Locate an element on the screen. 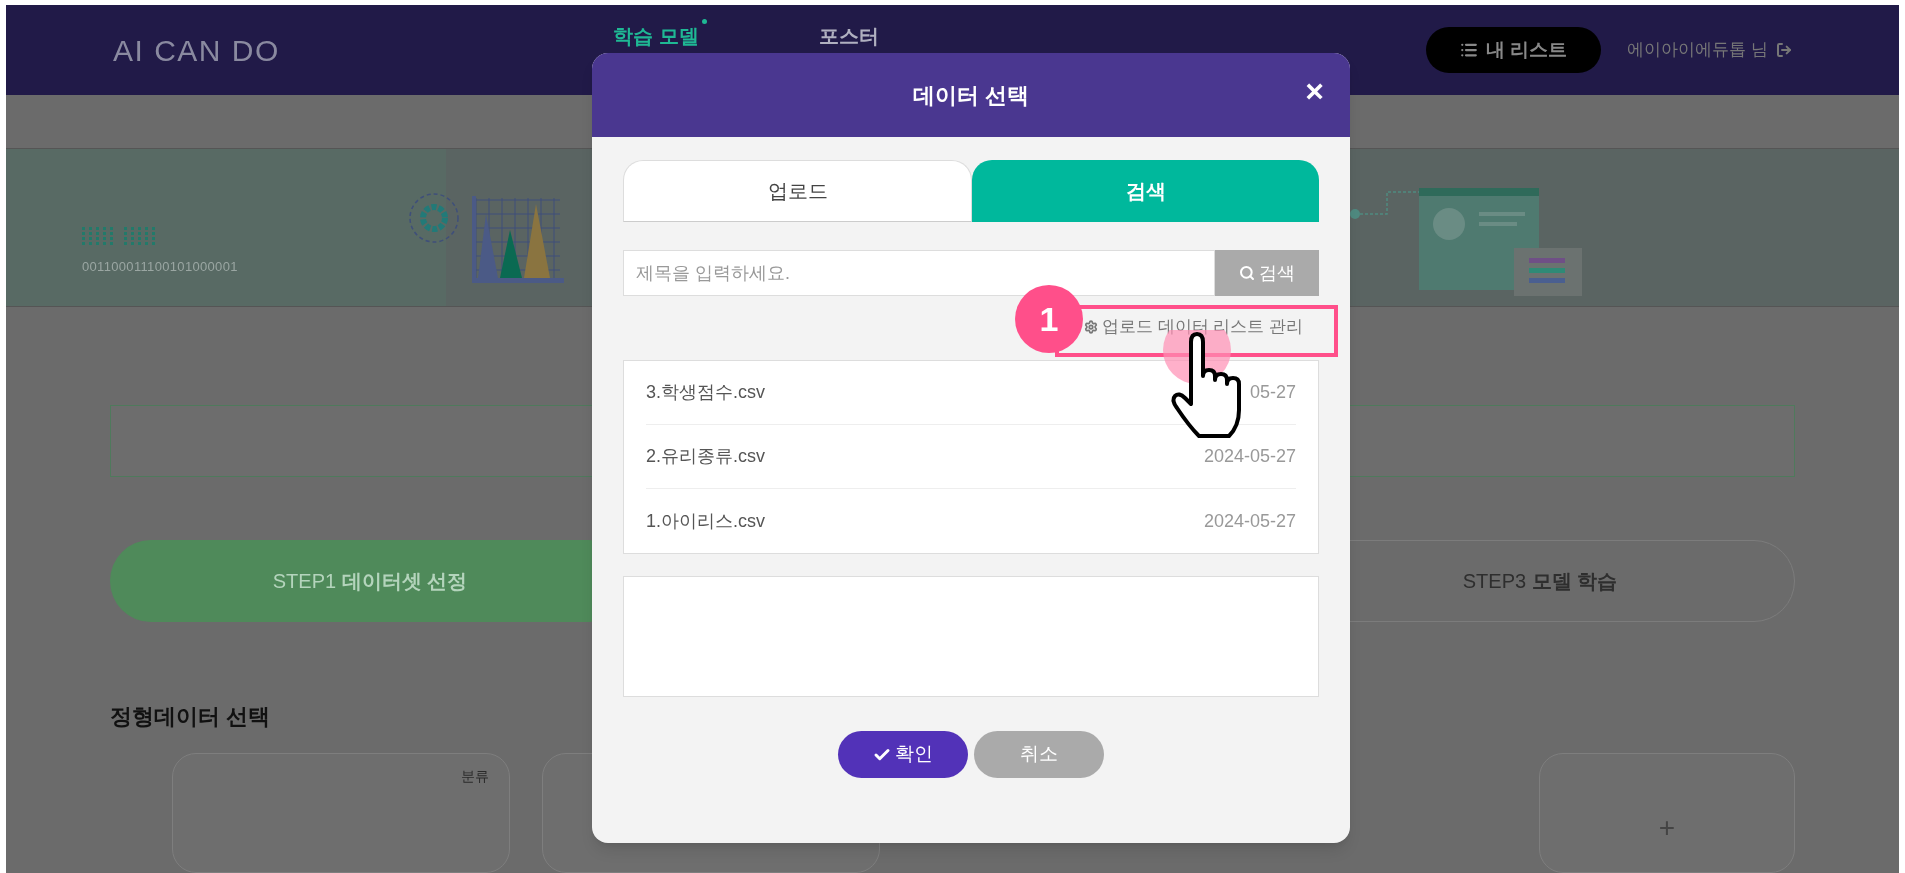 The width and height of the screenshot is (1905, 873). search-icon is located at coordinates (1247, 273).